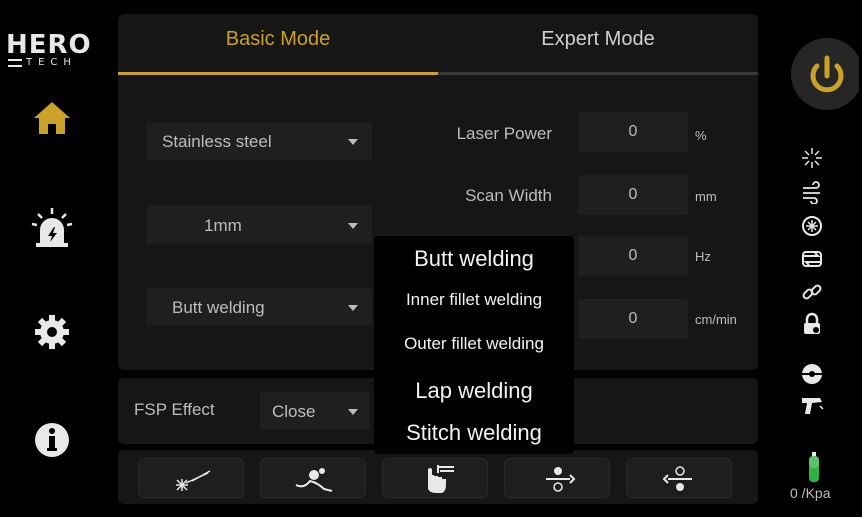 The image size is (862, 517). I want to click on thickness-select-value: 1mm, so click(223, 225).